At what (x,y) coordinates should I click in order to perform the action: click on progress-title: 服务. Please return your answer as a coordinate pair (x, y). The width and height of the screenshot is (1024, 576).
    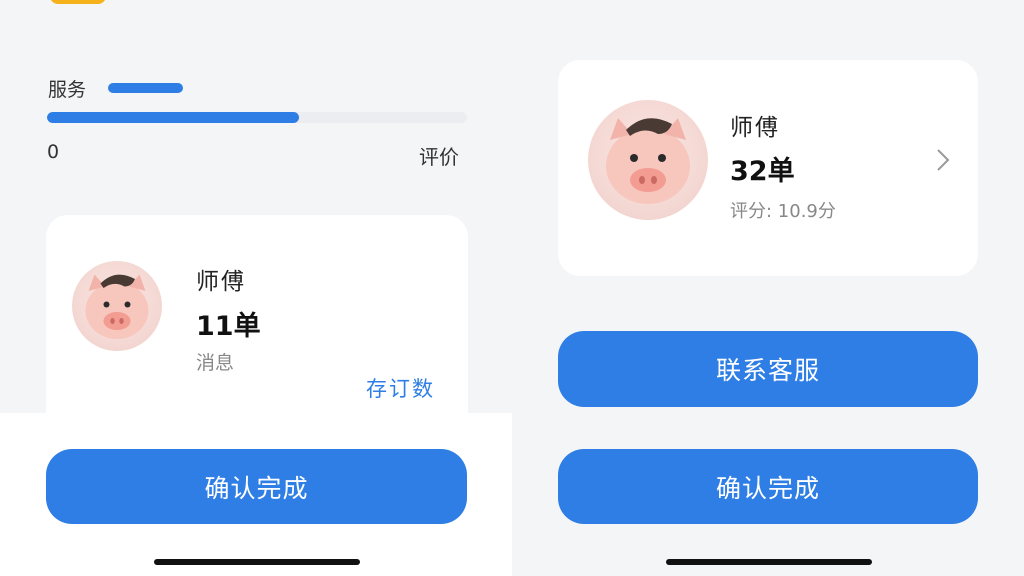
    Looking at the image, I should click on (67, 90).